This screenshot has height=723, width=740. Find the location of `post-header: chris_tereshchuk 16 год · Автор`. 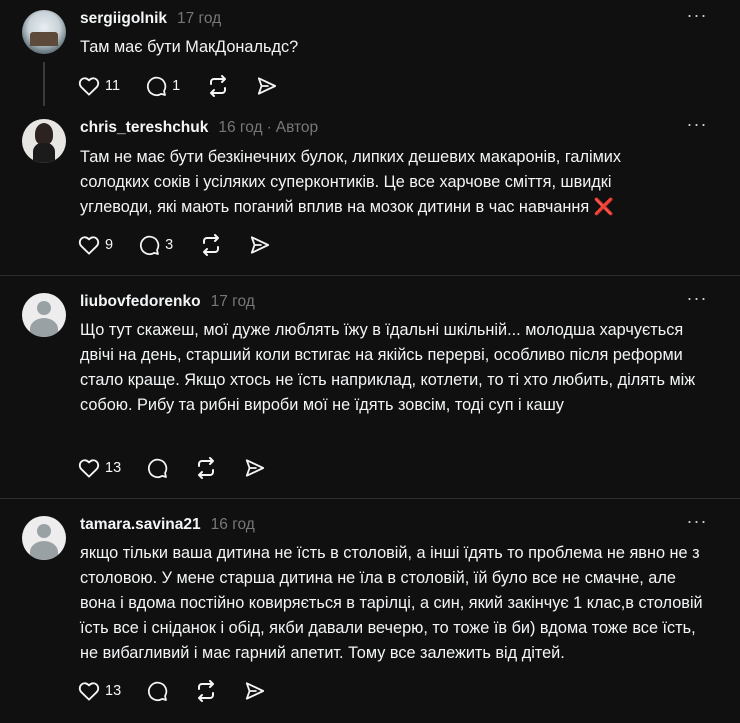

post-header: chris_tereshchuk 16 год · Автор is located at coordinates (199, 129).